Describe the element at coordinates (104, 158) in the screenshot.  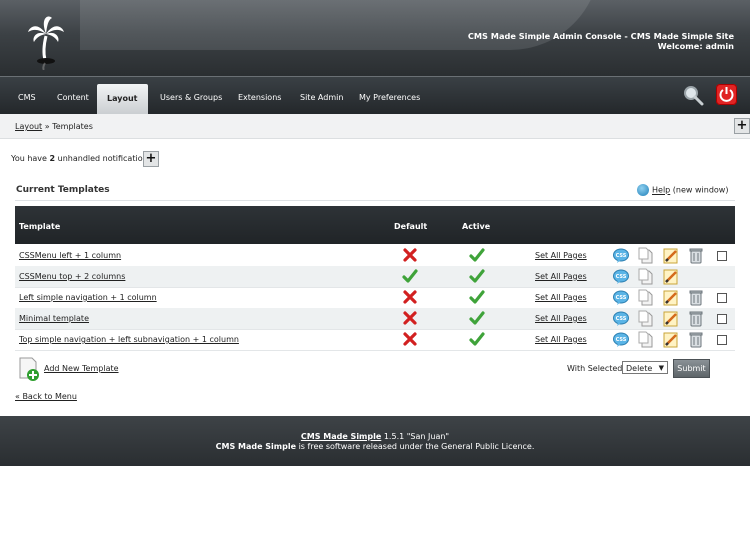
I see `notif-suffix: unhandled notifications` at that location.